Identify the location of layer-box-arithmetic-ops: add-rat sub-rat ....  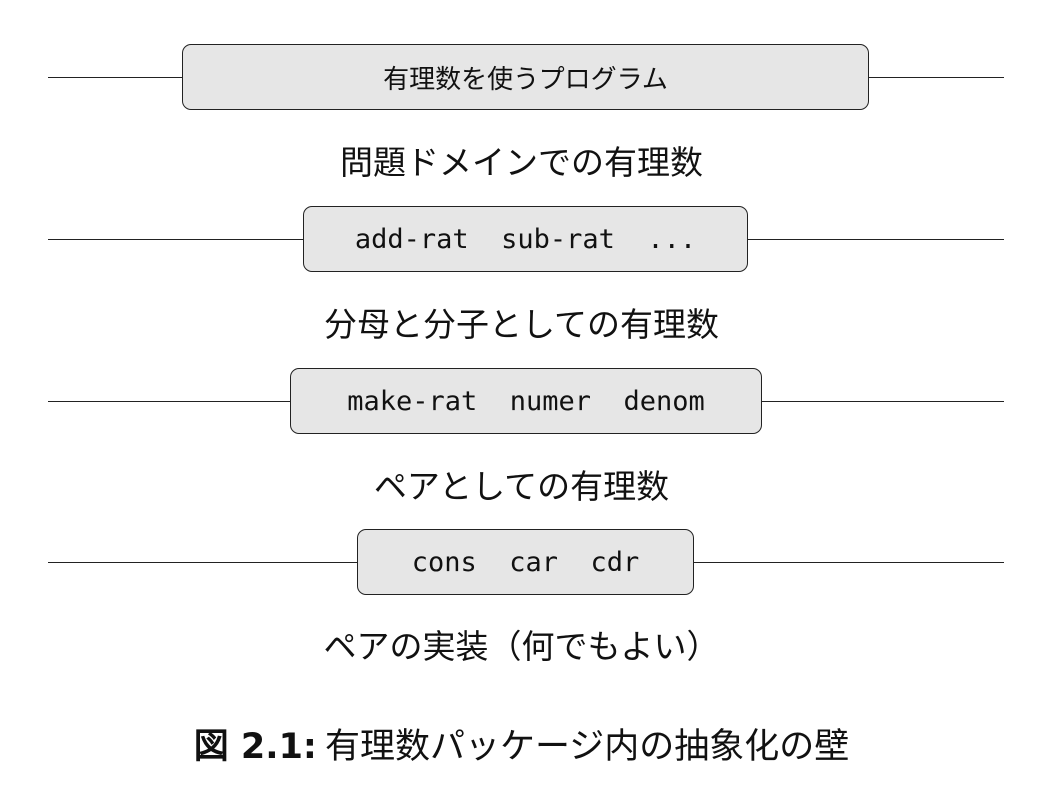
(525, 239).